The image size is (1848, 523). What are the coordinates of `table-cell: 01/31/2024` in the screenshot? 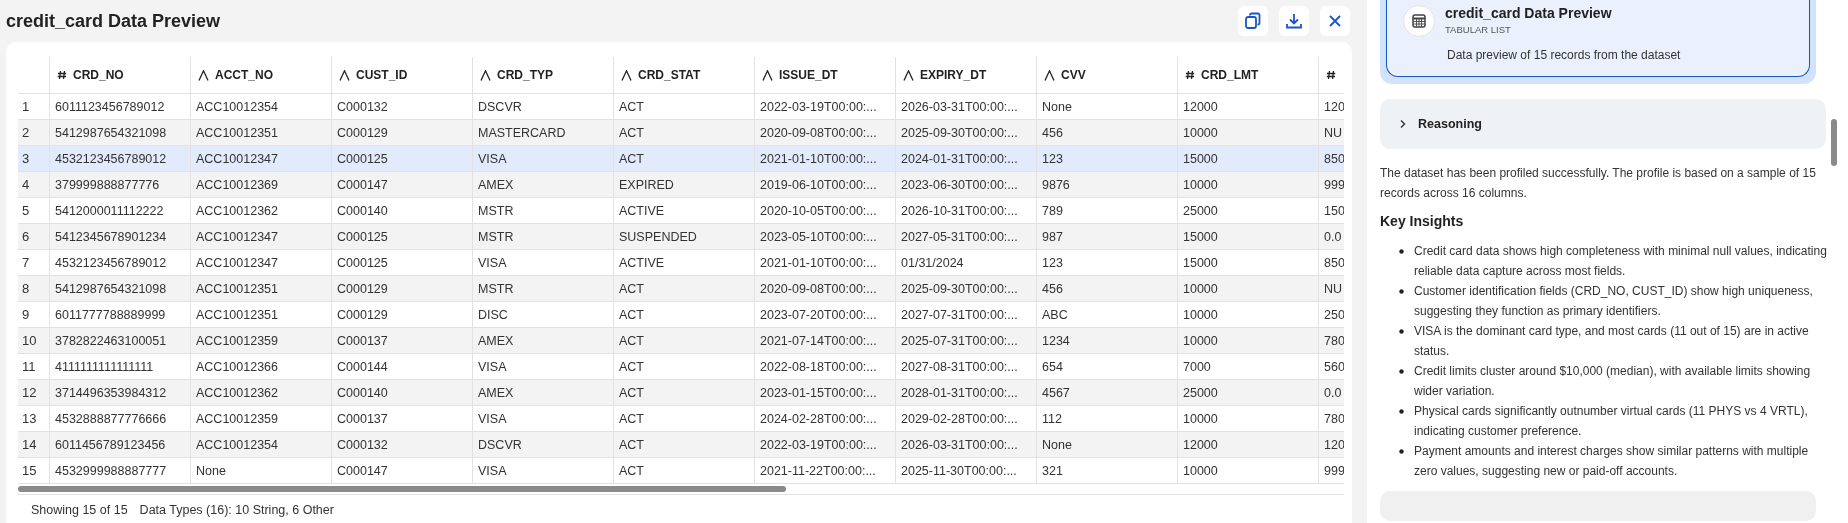 It's located at (932, 262).